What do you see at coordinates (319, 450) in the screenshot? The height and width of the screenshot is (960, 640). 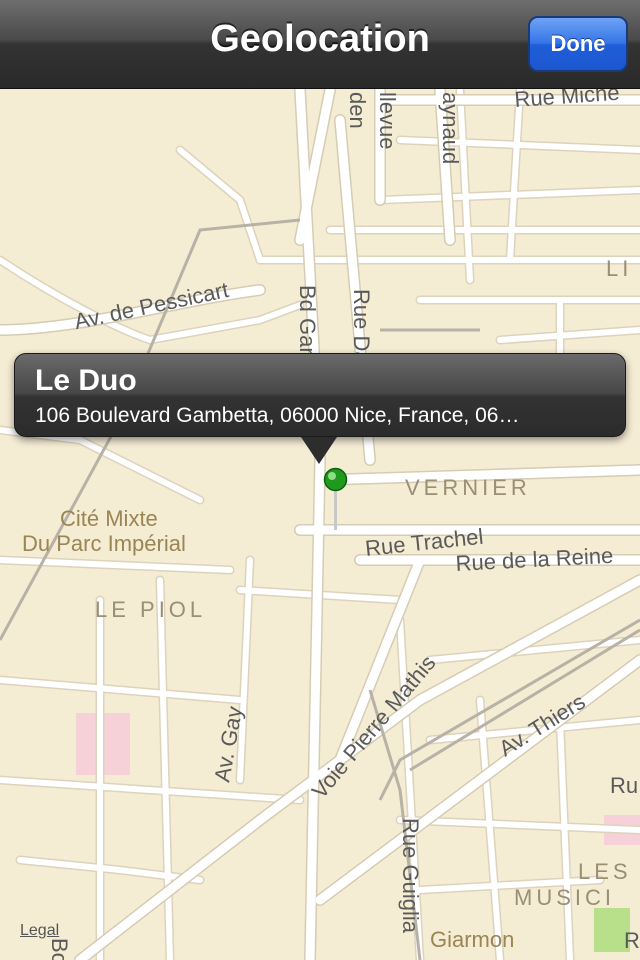 I see `callout-pointer` at bounding box center [319, 450].